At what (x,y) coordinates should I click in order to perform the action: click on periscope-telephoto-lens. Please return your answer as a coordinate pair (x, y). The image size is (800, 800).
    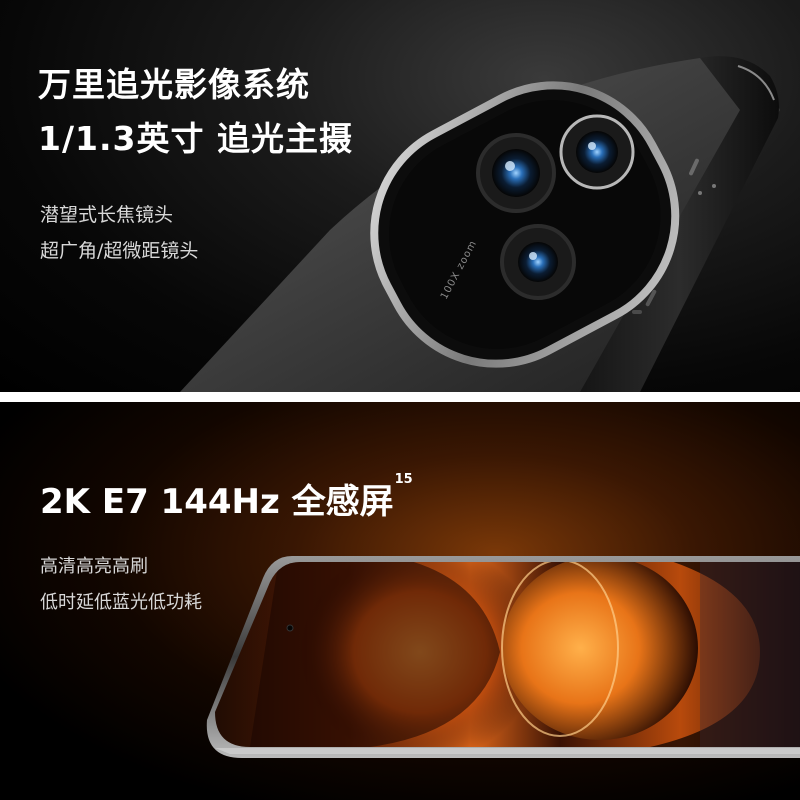
    Looking at the image, I should click on (538, 262).